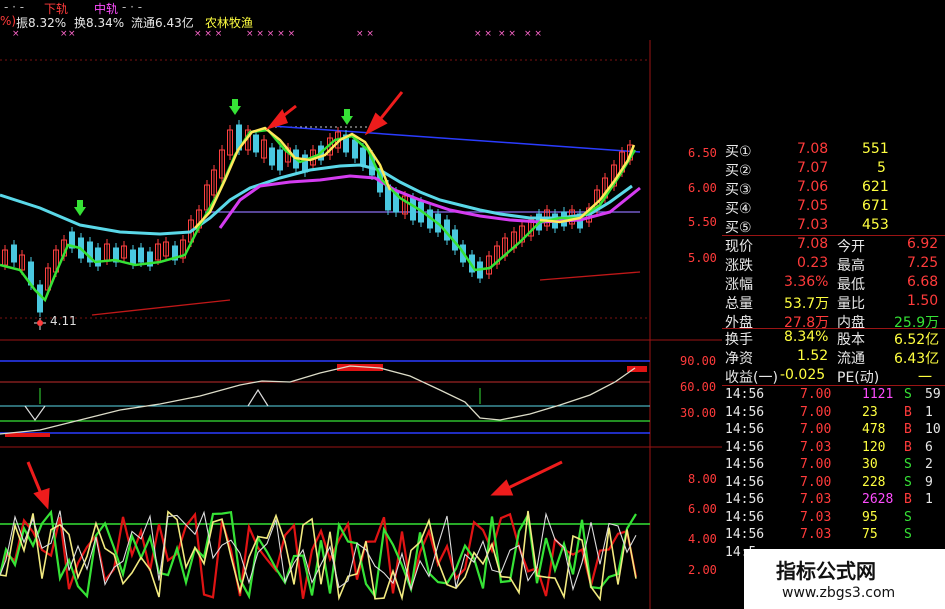  I want to click on bid-price: 7.07, so click(813, 168).